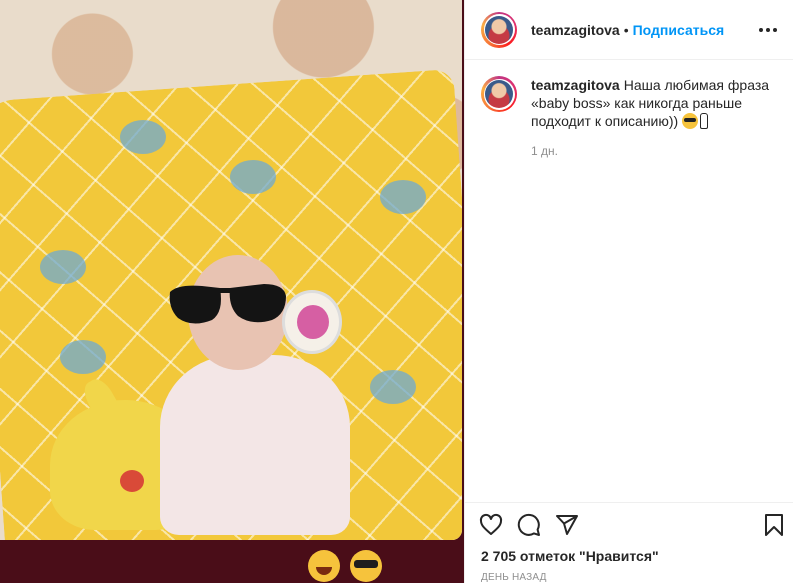  What do you see at coordinates (491, 525) in the screenshot?
I see `heart-icon` at bounding box center [491, 525].